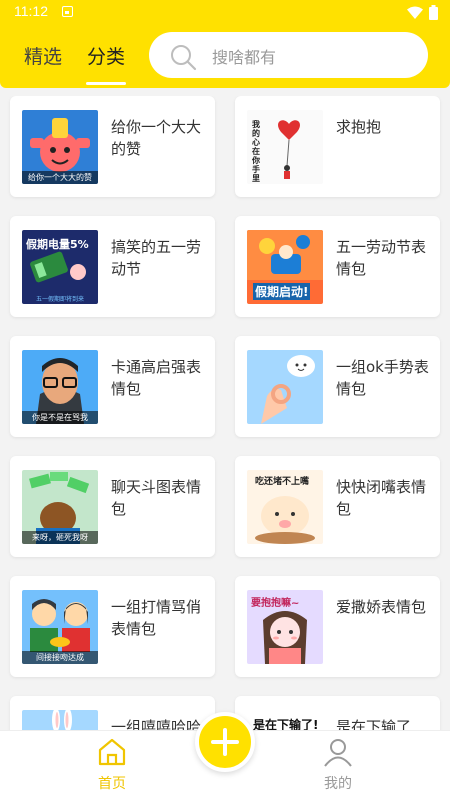 The image size is (450, 800). I want to click on tab-category: 分类, so click(106, 55).